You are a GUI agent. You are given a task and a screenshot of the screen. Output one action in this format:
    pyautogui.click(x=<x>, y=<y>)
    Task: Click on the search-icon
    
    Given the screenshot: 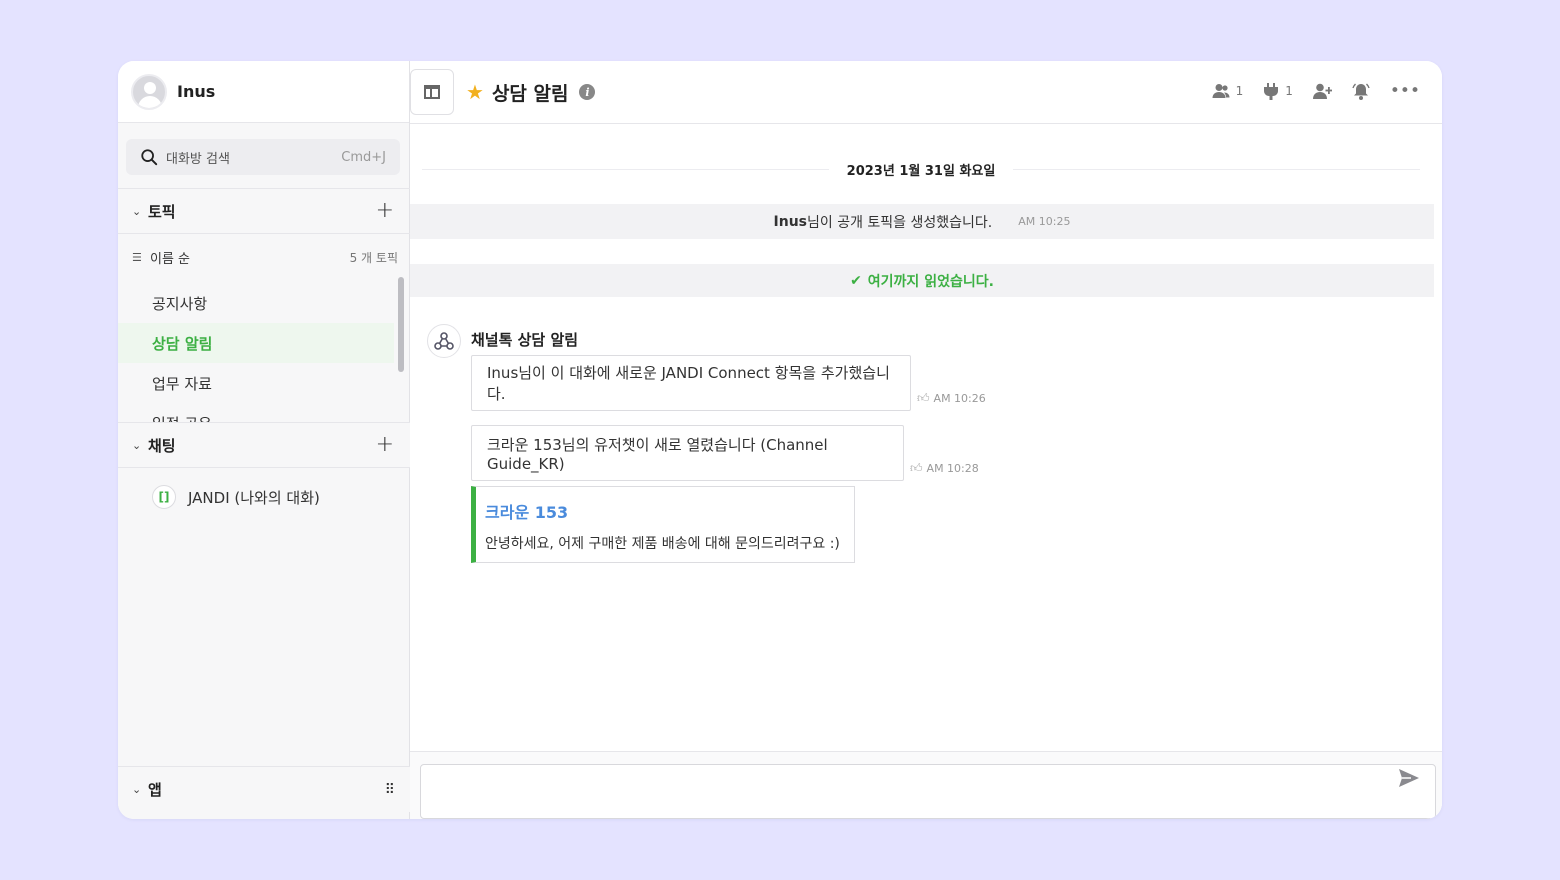 What is the action you would take?
    pyautogui.click(x=149, y=157)
    